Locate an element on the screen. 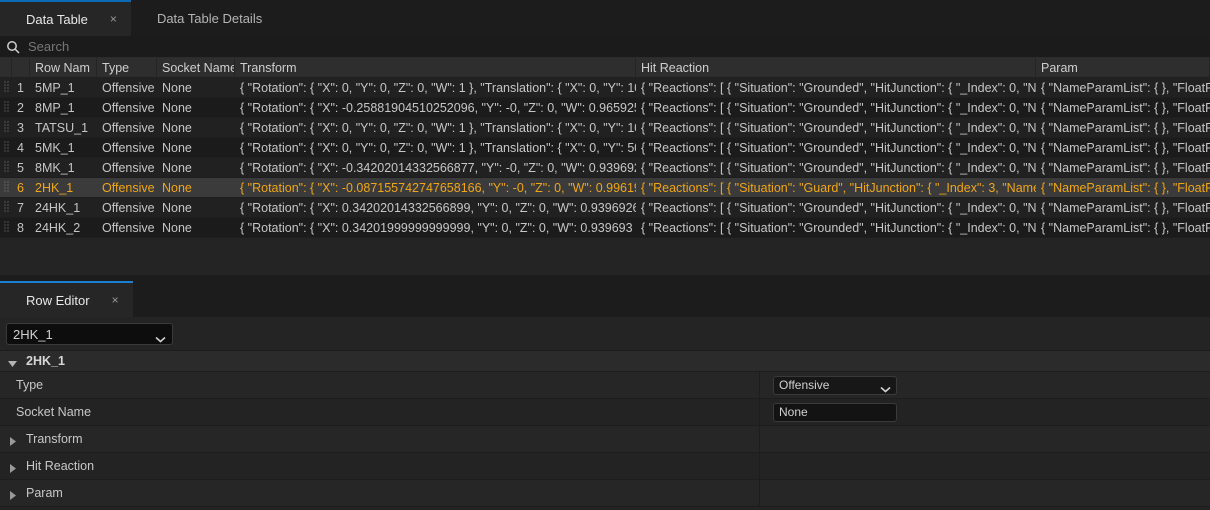 This screenshot has height=510, width=1210. property-row: Socket Name None is located at coordinates (605, 412).